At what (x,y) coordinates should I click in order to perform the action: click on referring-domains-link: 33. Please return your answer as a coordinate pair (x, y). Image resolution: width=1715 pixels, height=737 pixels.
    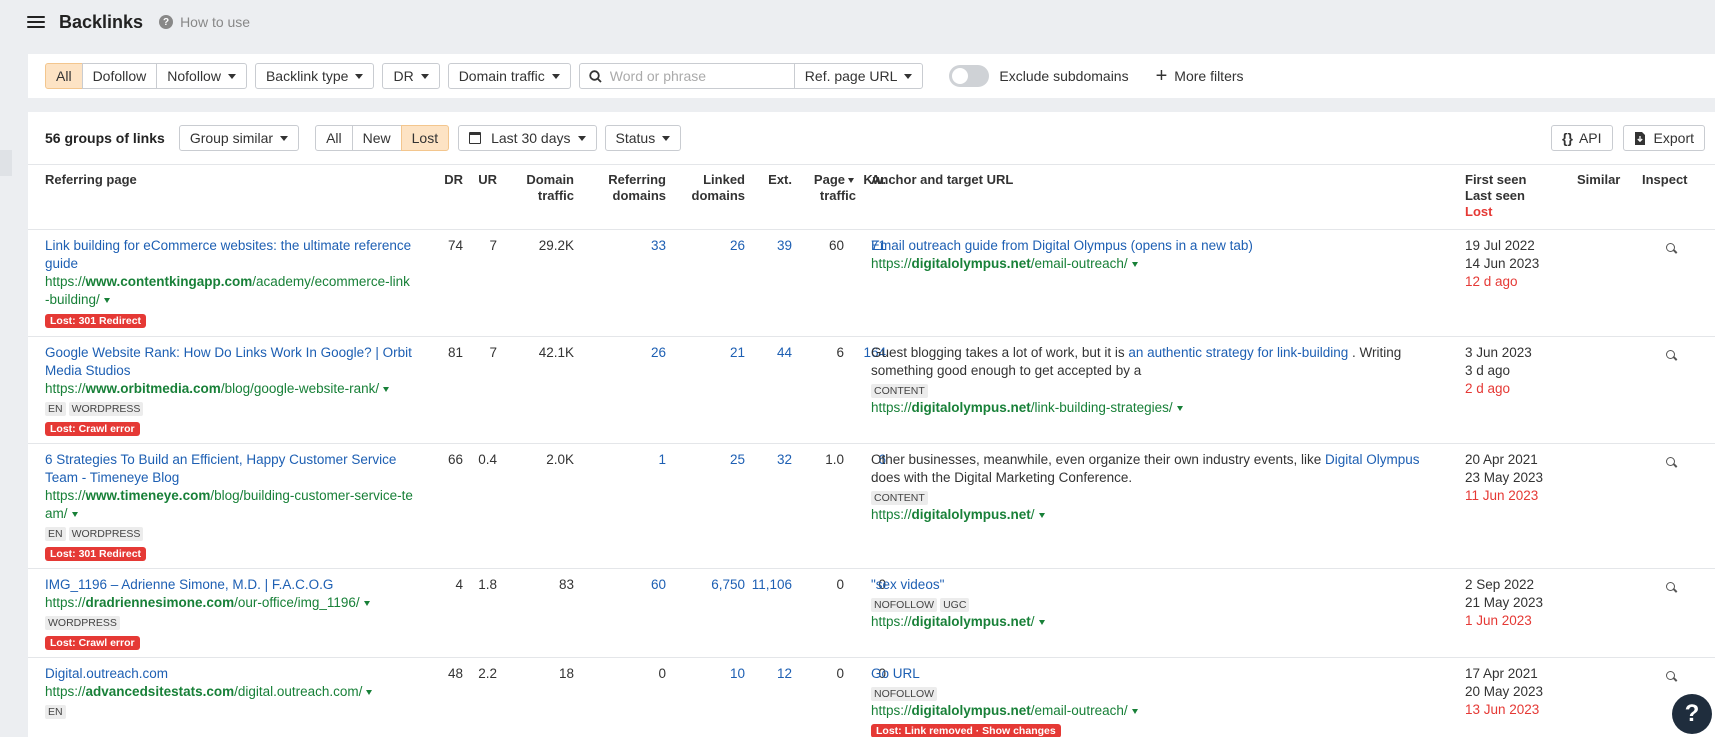
    Looking at the image, I should click on (622, 246).